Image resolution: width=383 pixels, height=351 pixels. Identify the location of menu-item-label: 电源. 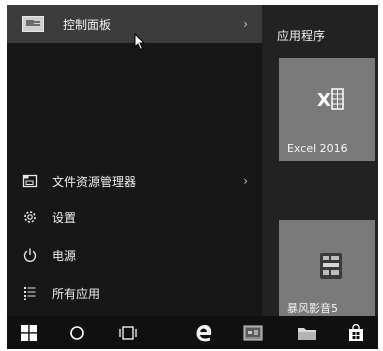
(64, 255).